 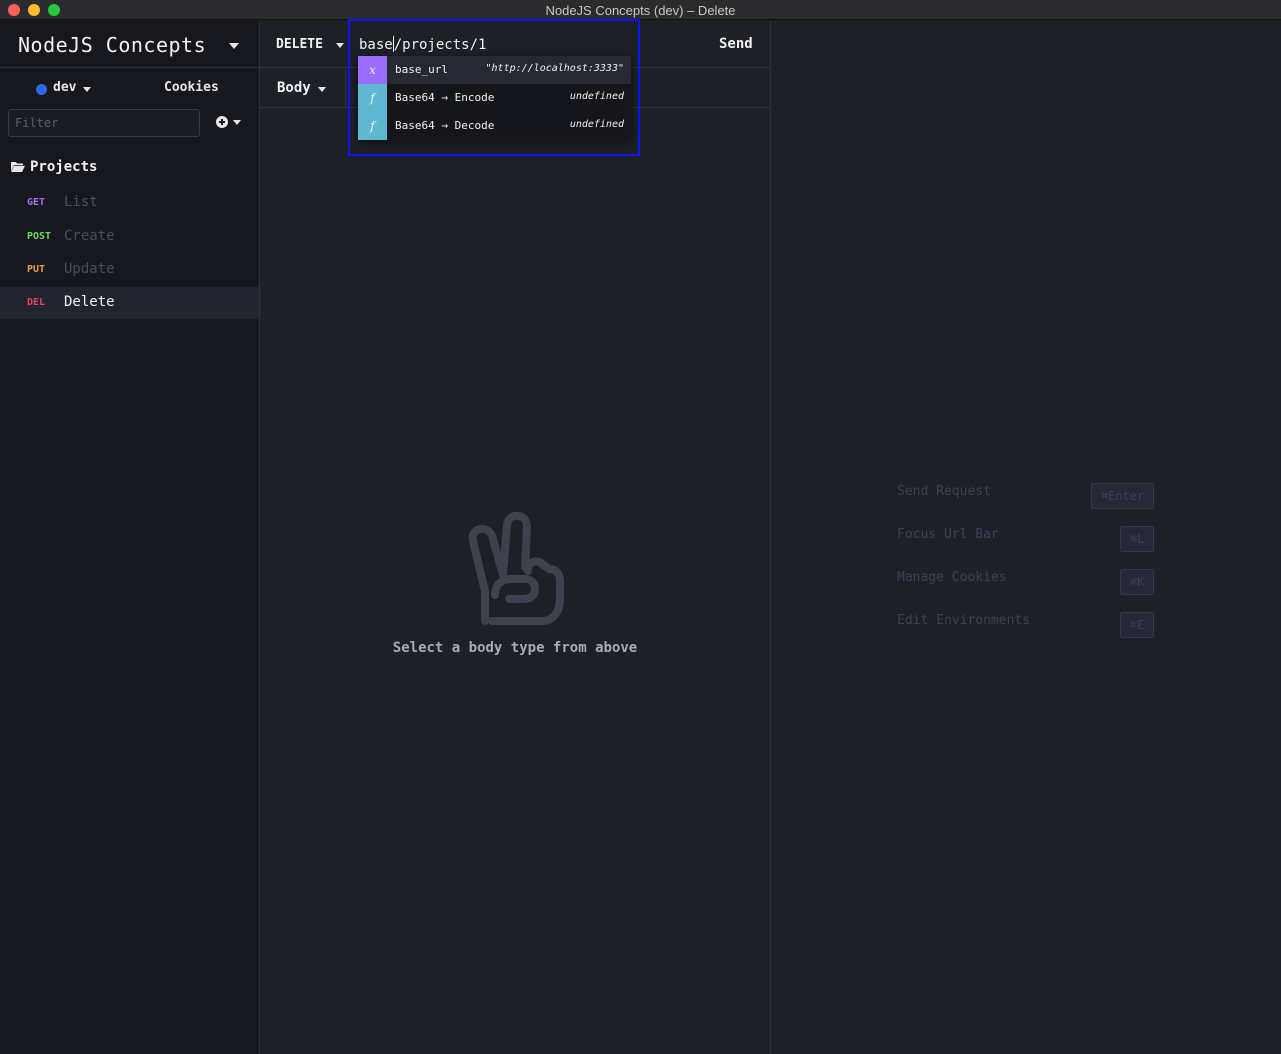 I want to click on autocomplete-item-base-url: x base_url "http://localhost:3333", so click(x=494, y=70).